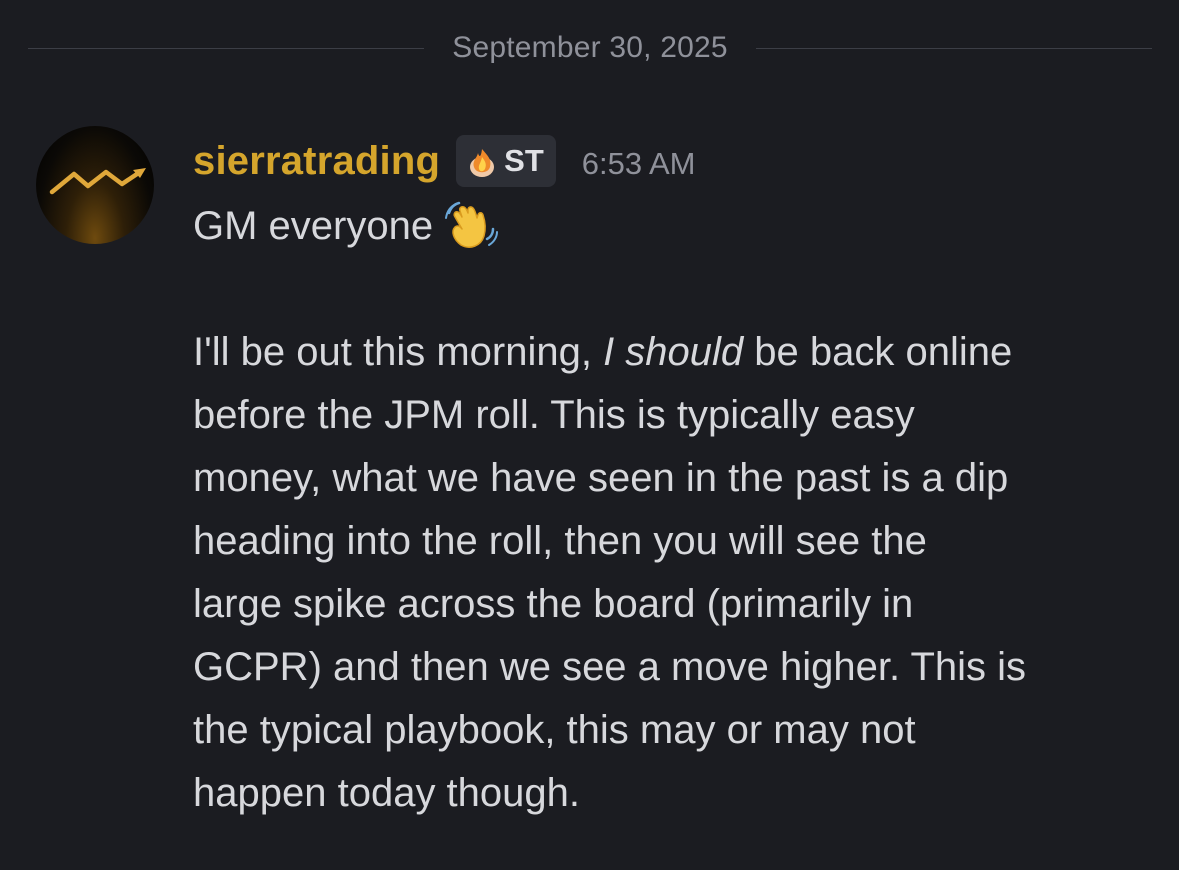 The image size is (1179, 870). Describe the element at coordinates (313, 226) in the screenshot. I see `greeting-text: GM everyone` at that location.